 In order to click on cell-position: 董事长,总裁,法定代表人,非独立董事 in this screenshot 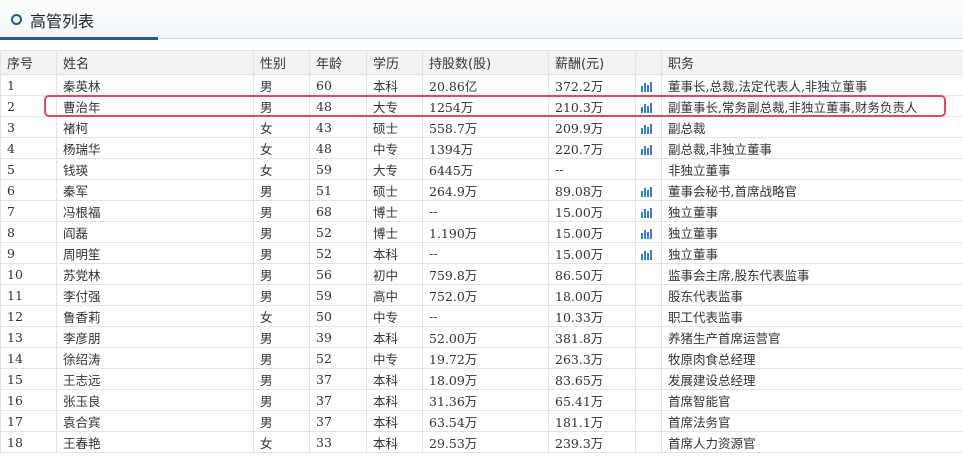, I will do `click(812, 85)`.